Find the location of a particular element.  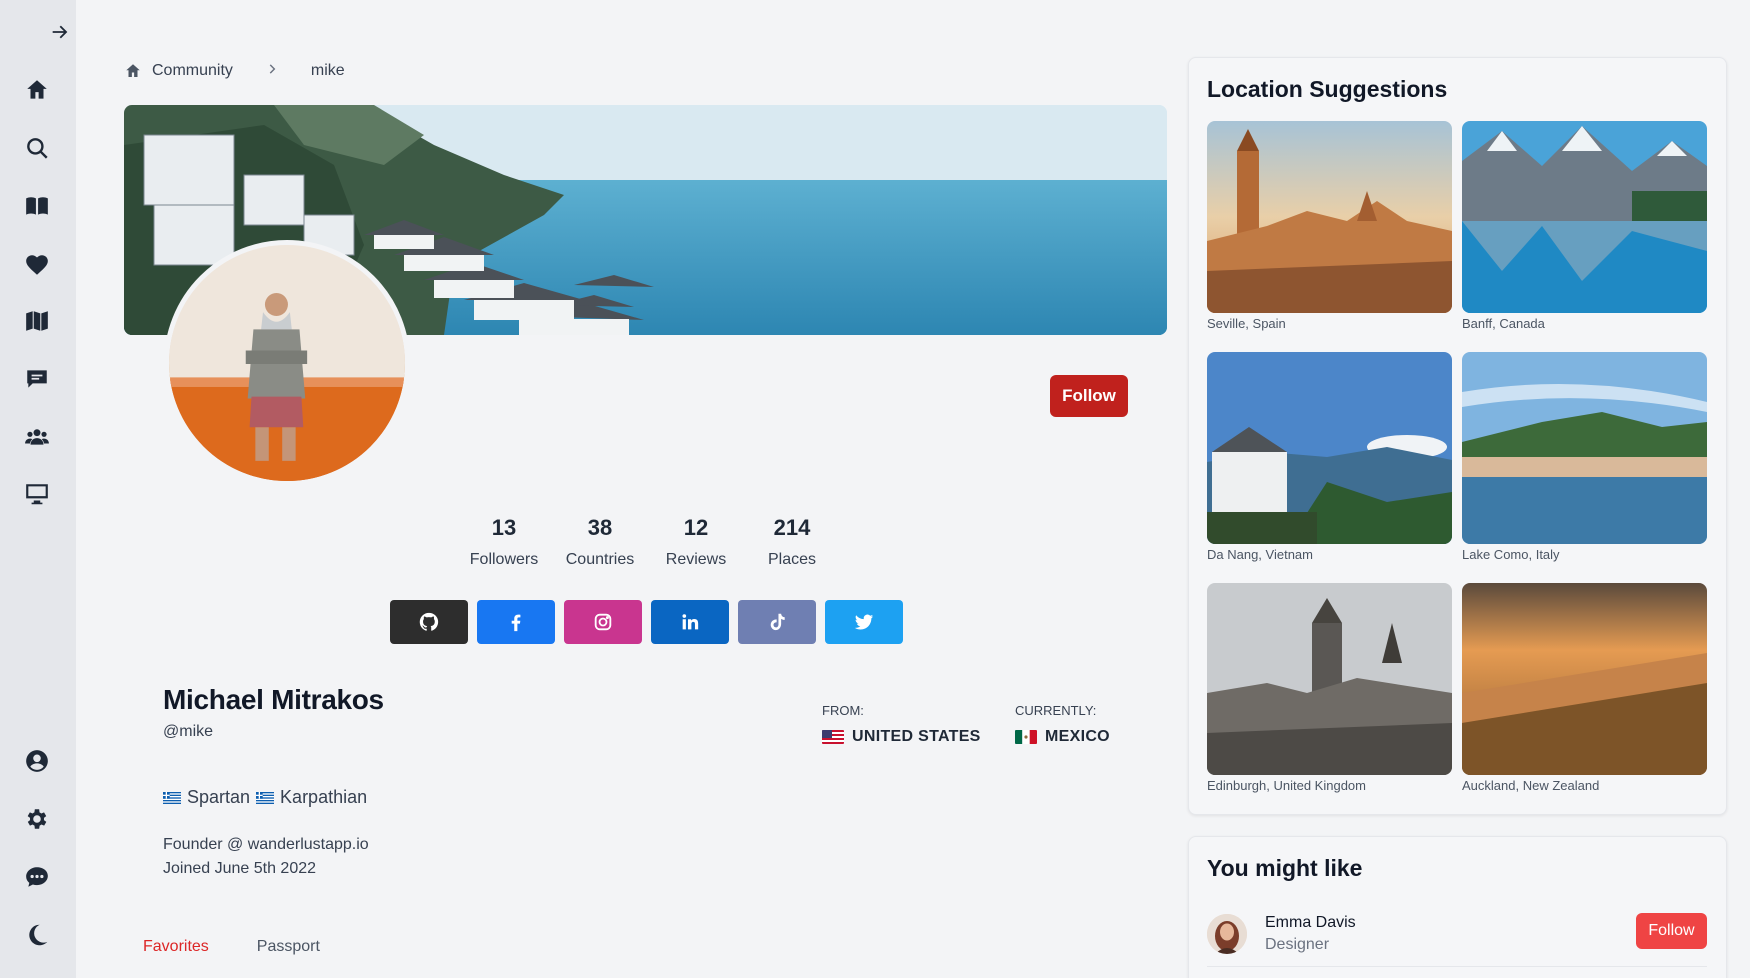

tiktok-icon is located at coordinates (777, 622).